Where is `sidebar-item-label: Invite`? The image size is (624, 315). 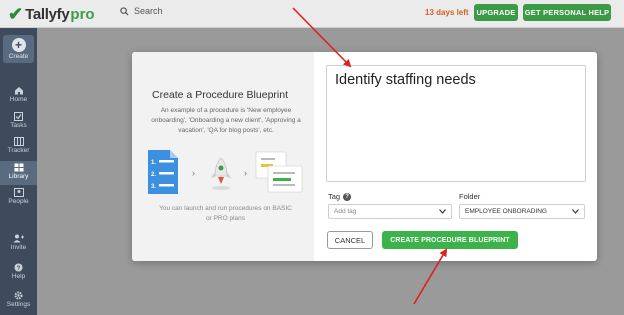
sidebar-item-label: Invite is located at coordinates (18, 247).